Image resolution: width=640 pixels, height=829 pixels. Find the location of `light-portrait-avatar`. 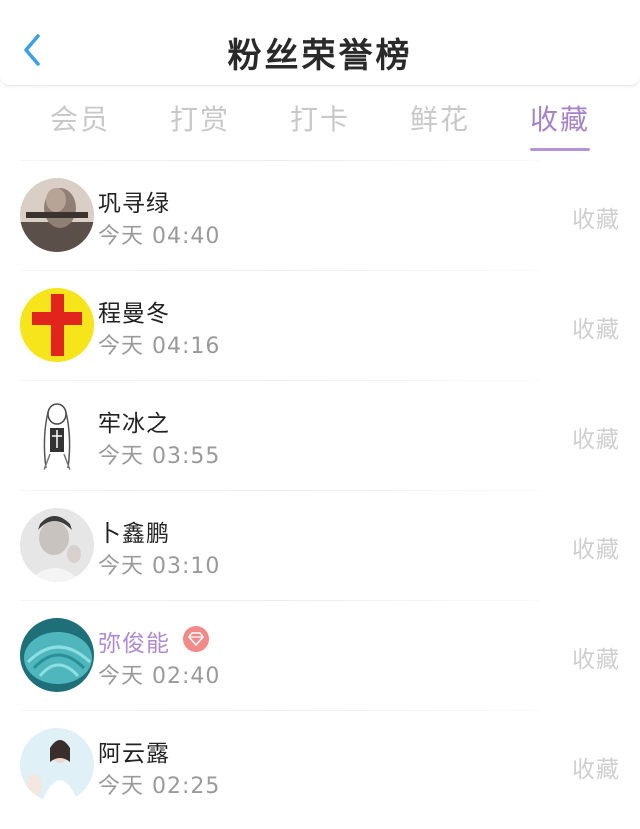

light-portrait-avatar is located at coordinates (57, 765).